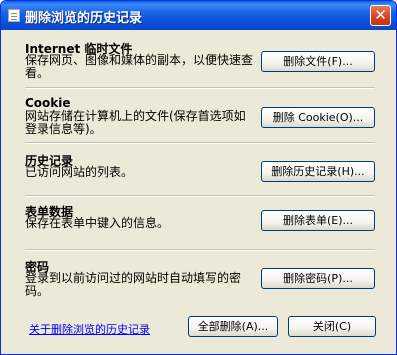 This screenshot has height=355, width=397. I want to click on section-description: 已访问网站的列表。, so click(79, 172).